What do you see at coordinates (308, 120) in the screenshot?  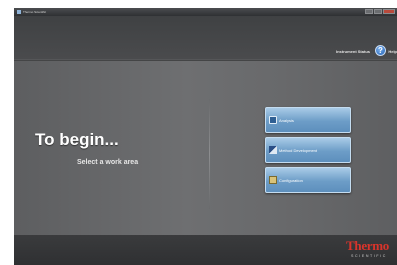 I see `analysis-button: Analysis` at bounding box center [308, 120].